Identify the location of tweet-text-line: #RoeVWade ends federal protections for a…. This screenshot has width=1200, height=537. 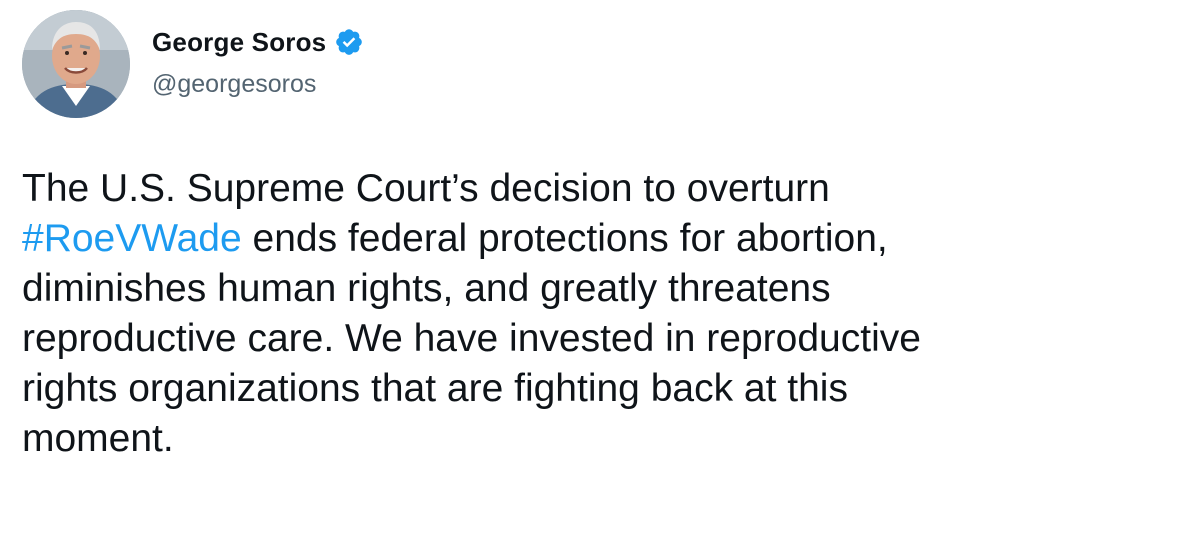
(604, 239).